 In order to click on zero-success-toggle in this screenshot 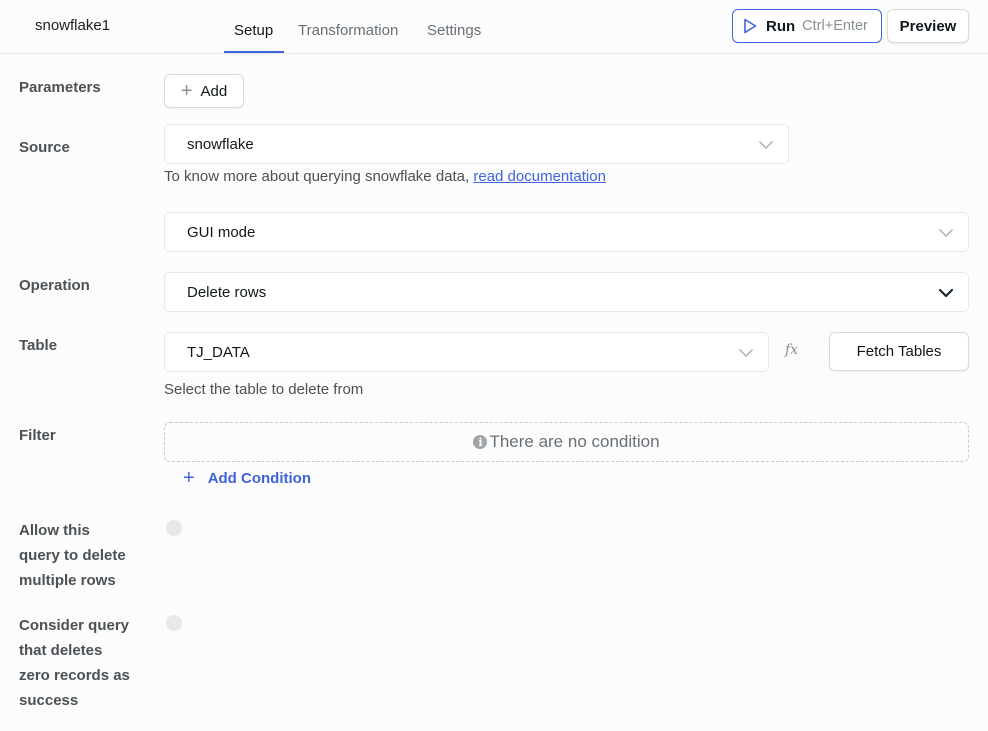, I will do `click(174, 623)`.